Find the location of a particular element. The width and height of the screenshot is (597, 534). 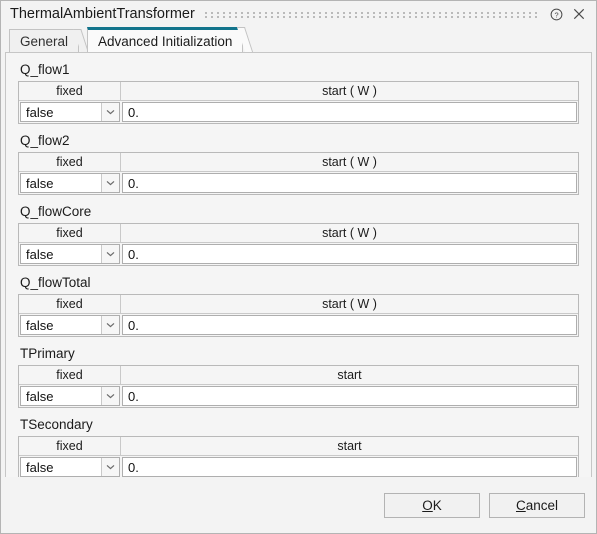

group-q-flow2: Q_flow2 fixed start ( W ) false 0. is located at coordinates (298, 163).